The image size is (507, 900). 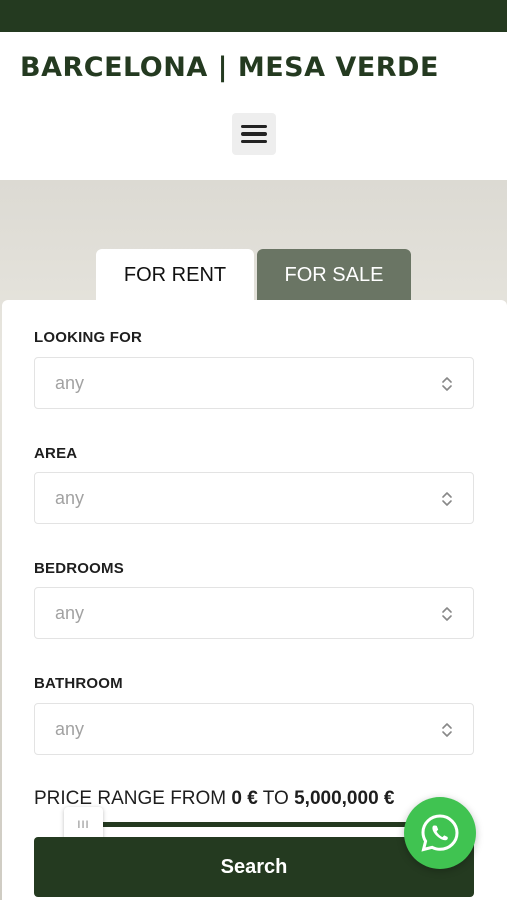 What do you see at coordinates (78, 683) in the screenshot?
I see `bathroom-label: BATHROOM` at bounding box center [78, 683].